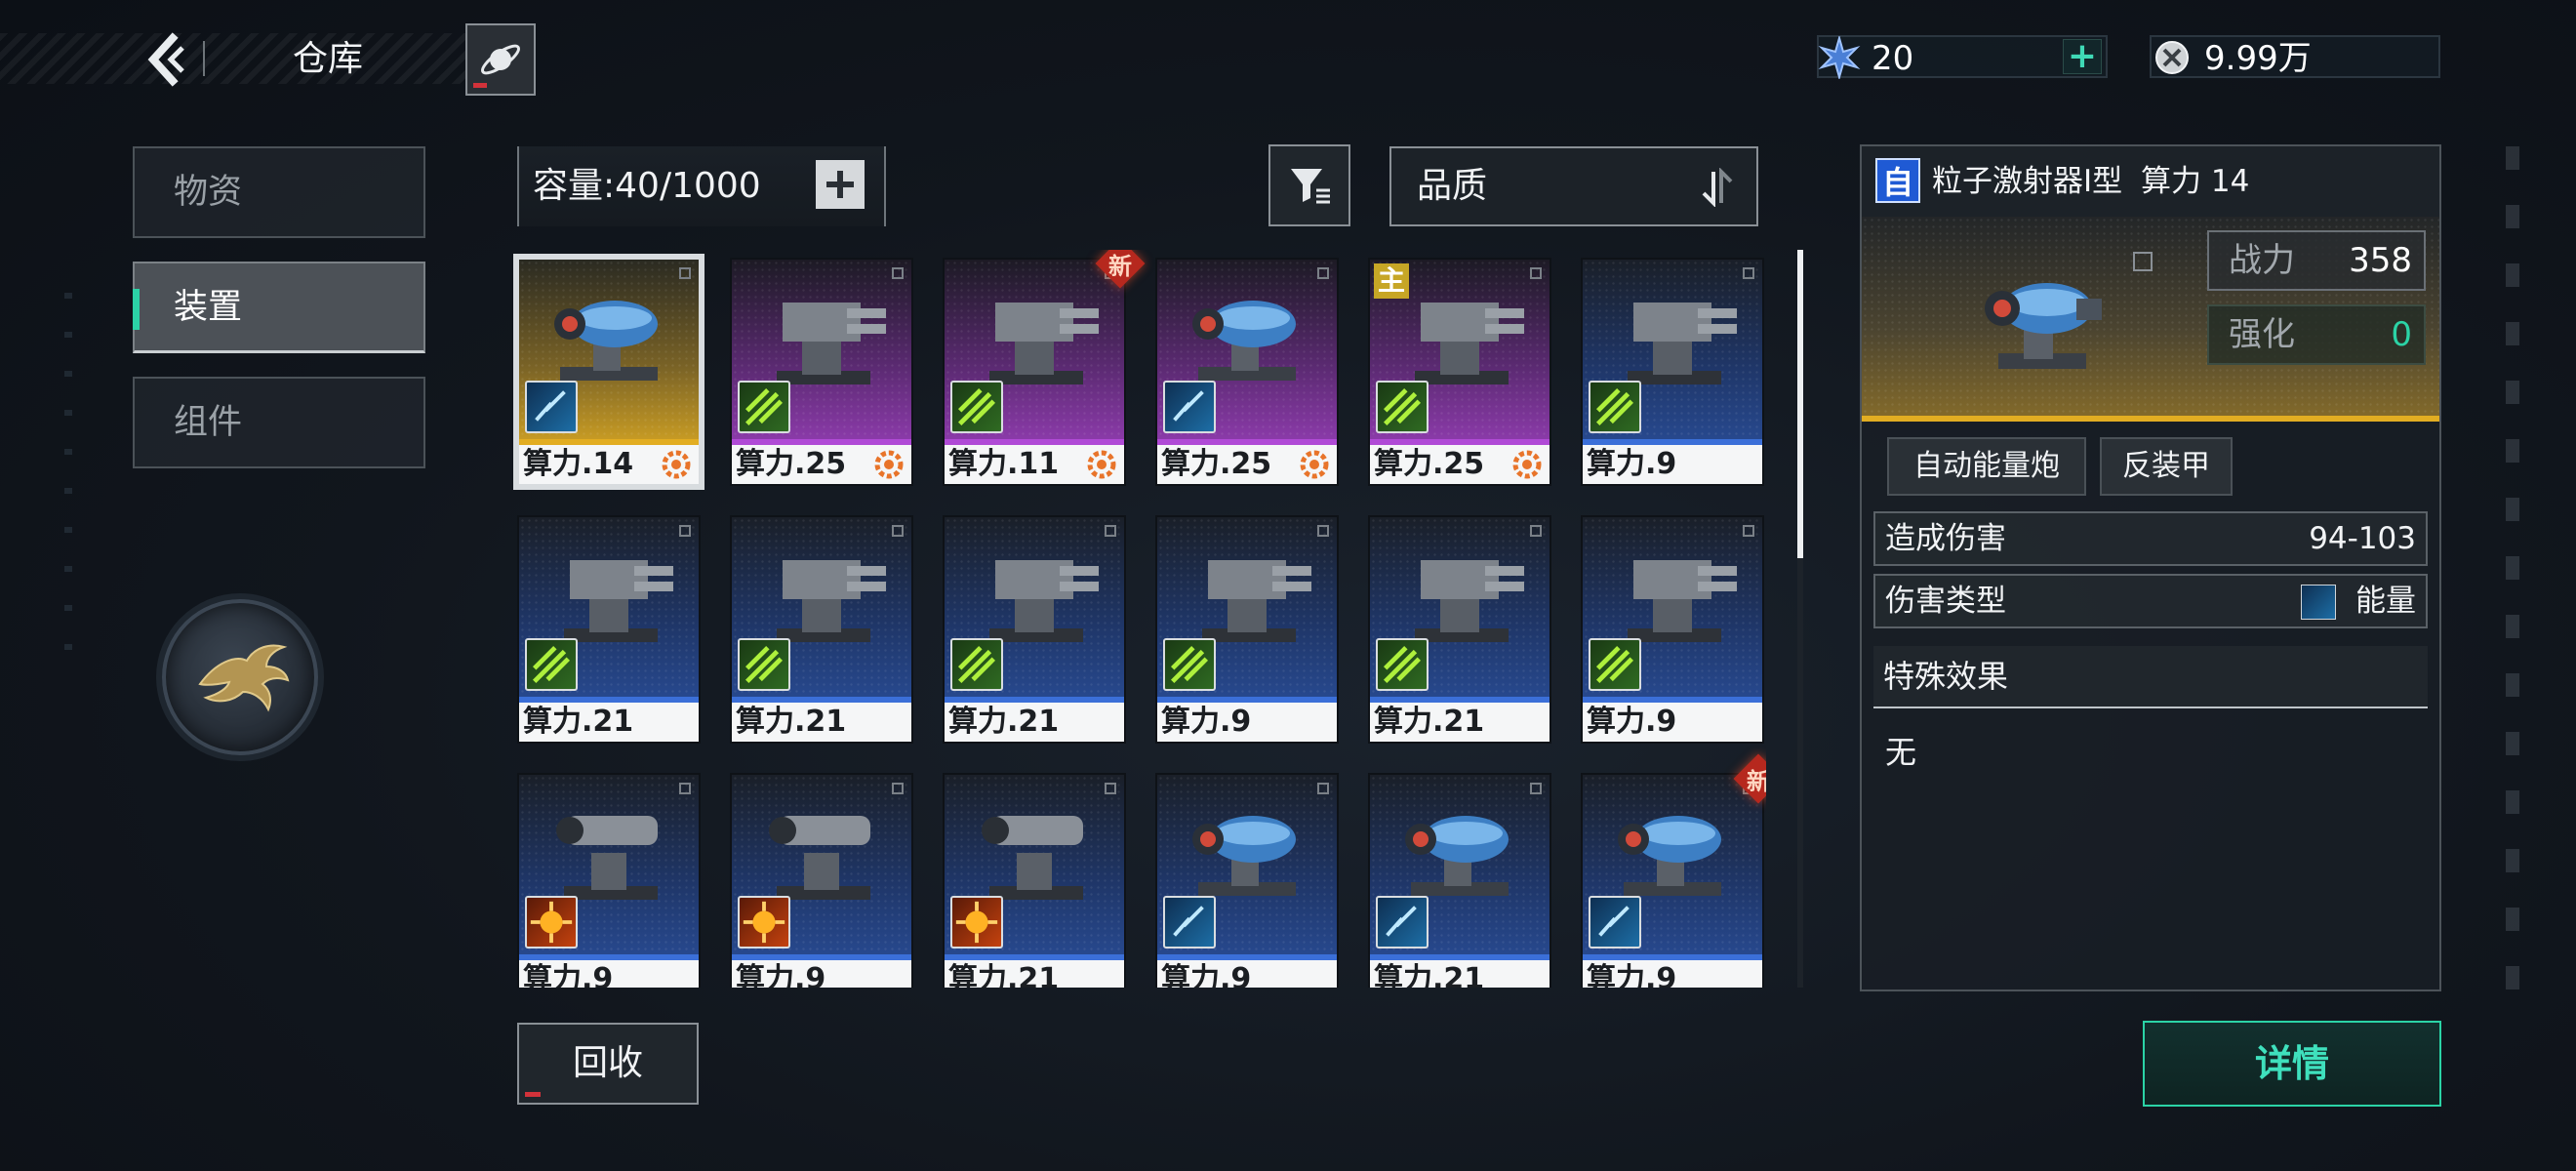 This screenshot has height=1171, width=2576. I want to click on faction-emblem, so click(240, 677).